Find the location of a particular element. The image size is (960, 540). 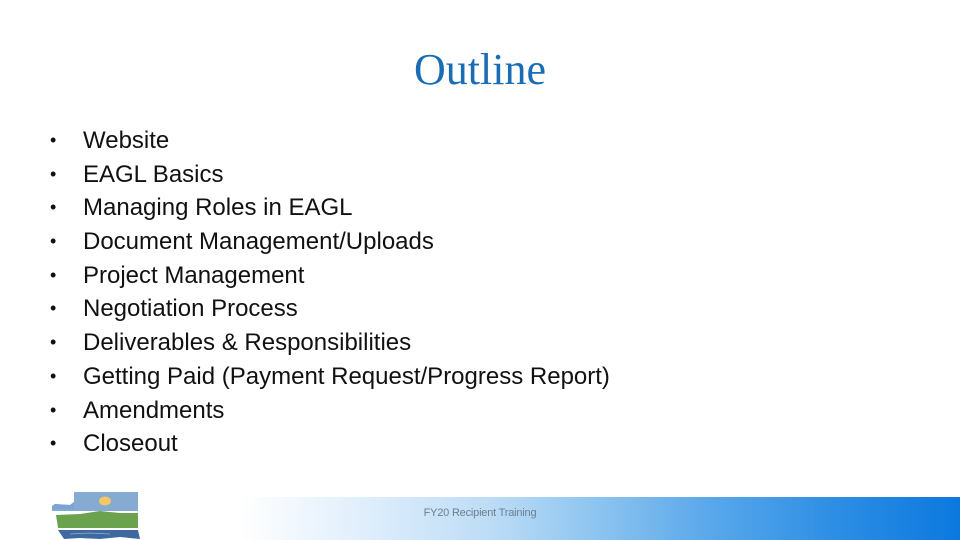

list-item-label: Managing Roles in EAGL is located at coordinates (218, 208).